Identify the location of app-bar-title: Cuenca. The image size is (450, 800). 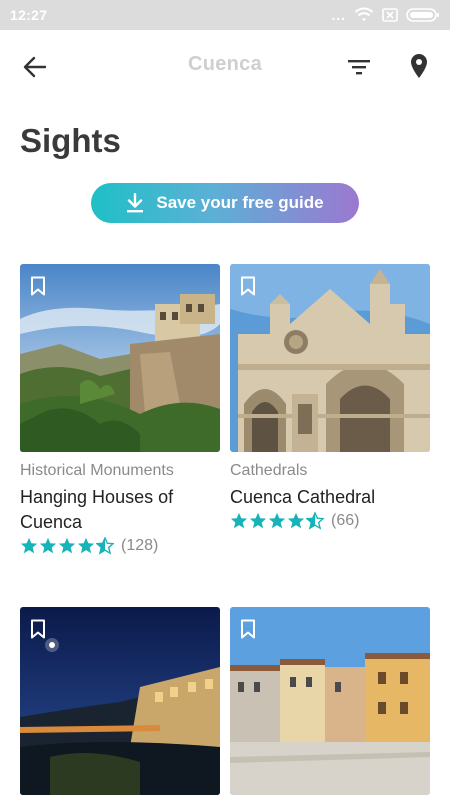
(225, 64).